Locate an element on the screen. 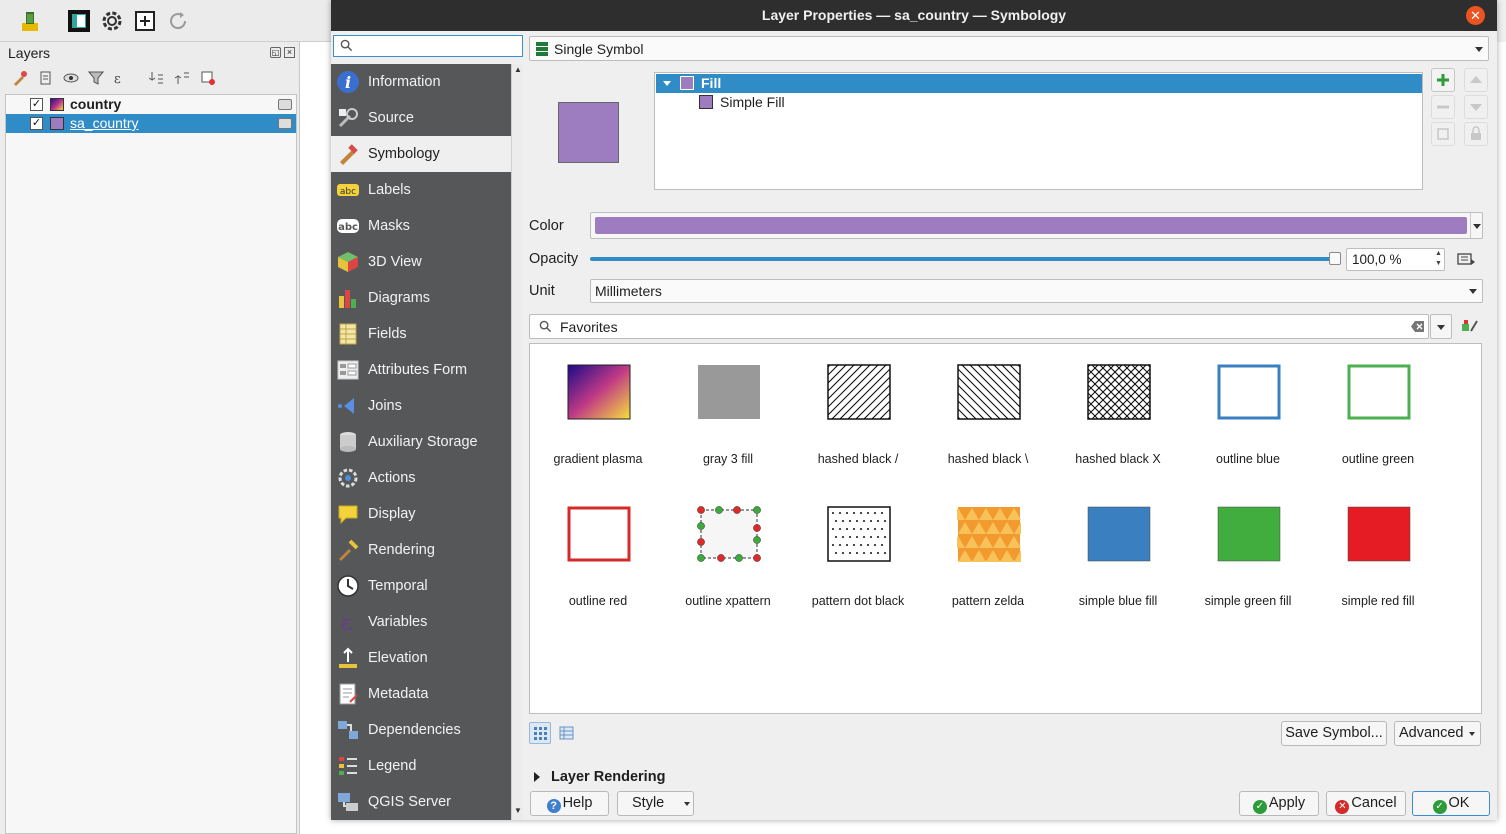 The image size is (1506, 834). apply-button: ✓ Apply is located at coordinates (1279, 803).